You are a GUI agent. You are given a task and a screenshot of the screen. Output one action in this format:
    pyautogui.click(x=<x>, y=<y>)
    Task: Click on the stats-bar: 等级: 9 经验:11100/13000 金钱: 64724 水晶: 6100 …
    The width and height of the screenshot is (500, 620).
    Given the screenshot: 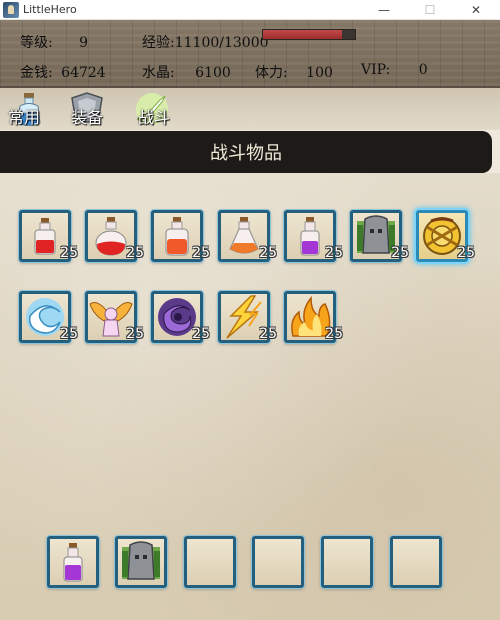 What is the action you would take?
    pyautogui.click(x=250, y=54)
    